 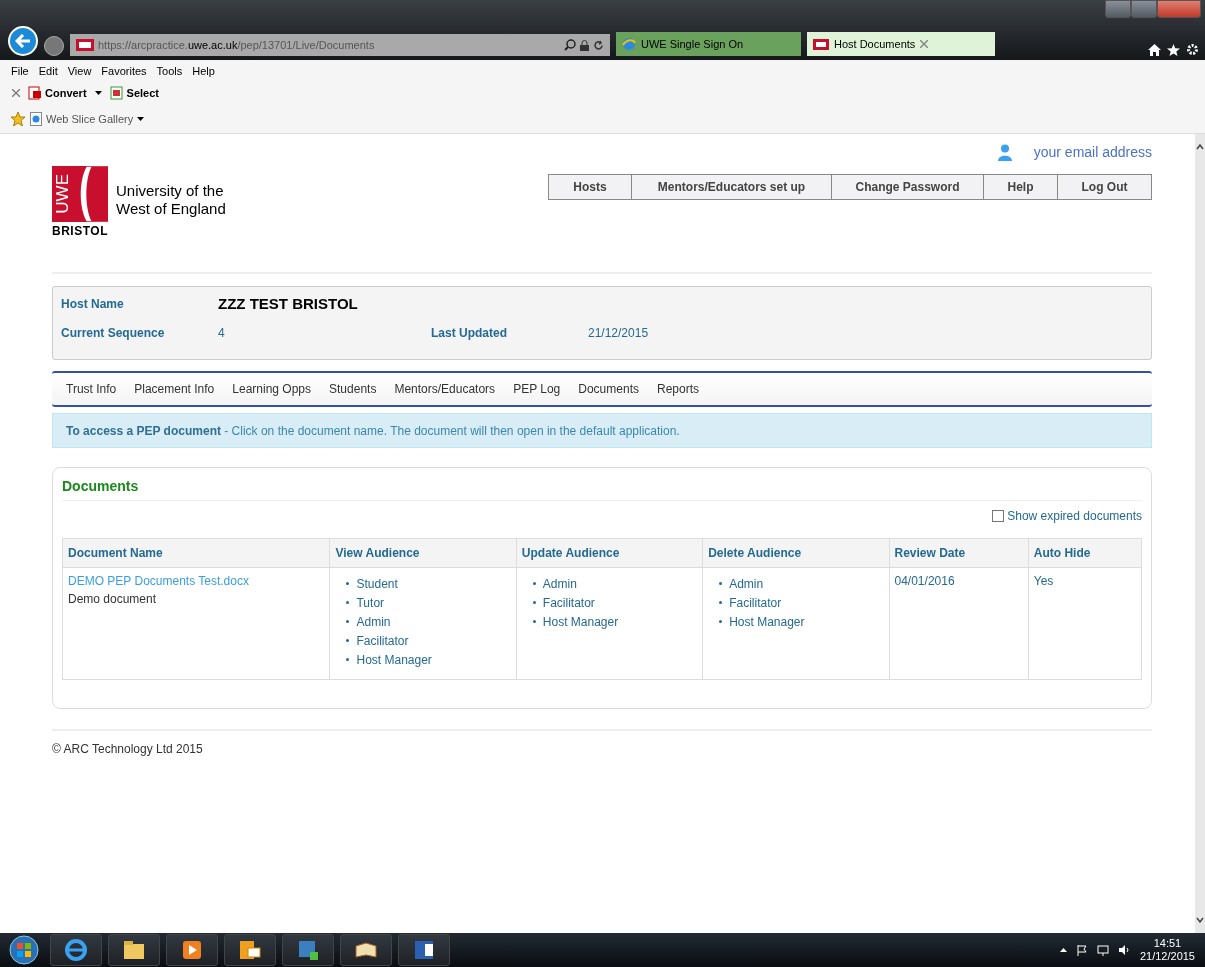 What do you see at coordinates (169, 71) in the screenshot?
I see `menu-item: Tools` at bounding box center [169, 71].